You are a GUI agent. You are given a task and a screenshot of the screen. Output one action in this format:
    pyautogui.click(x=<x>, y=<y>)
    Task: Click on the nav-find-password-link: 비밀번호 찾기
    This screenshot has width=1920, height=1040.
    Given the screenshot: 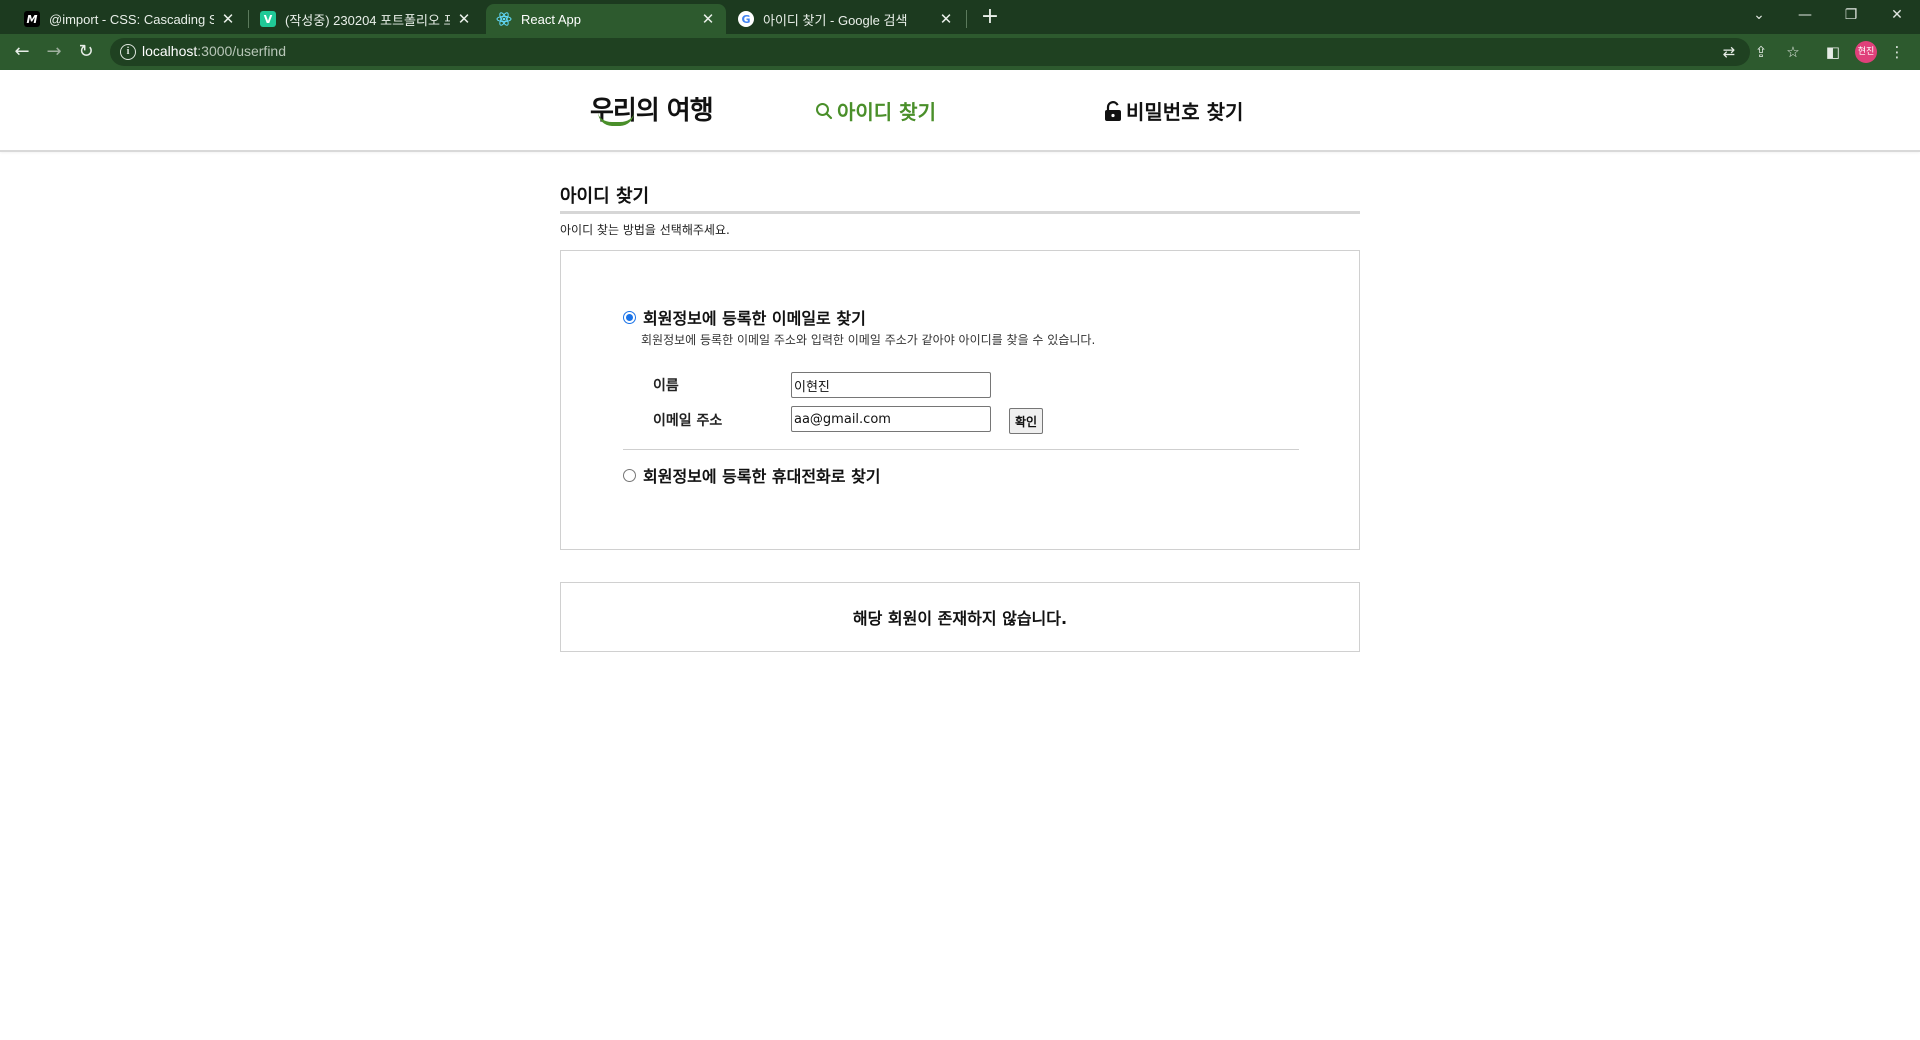 What is the action you would take?
    pyautogui.click(x=1173, y=110)
    